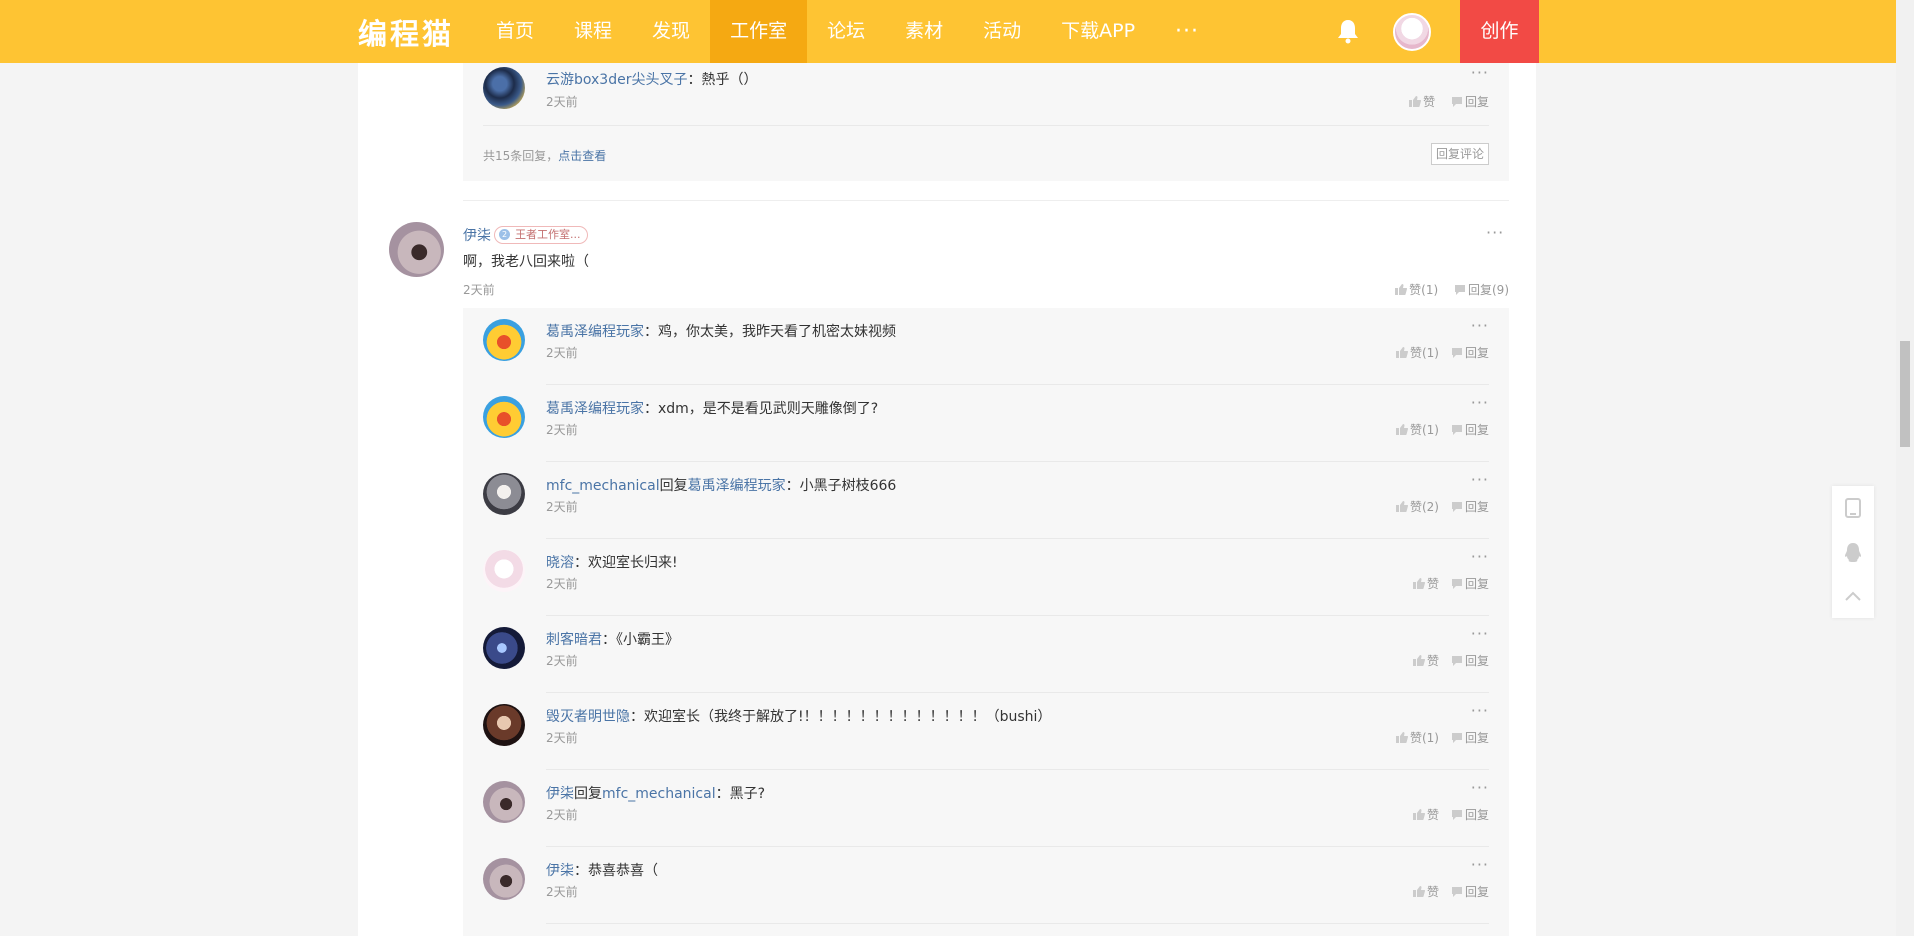  I want to click on reply-author-link: 毁灭者明世隐, so click(588, 717).